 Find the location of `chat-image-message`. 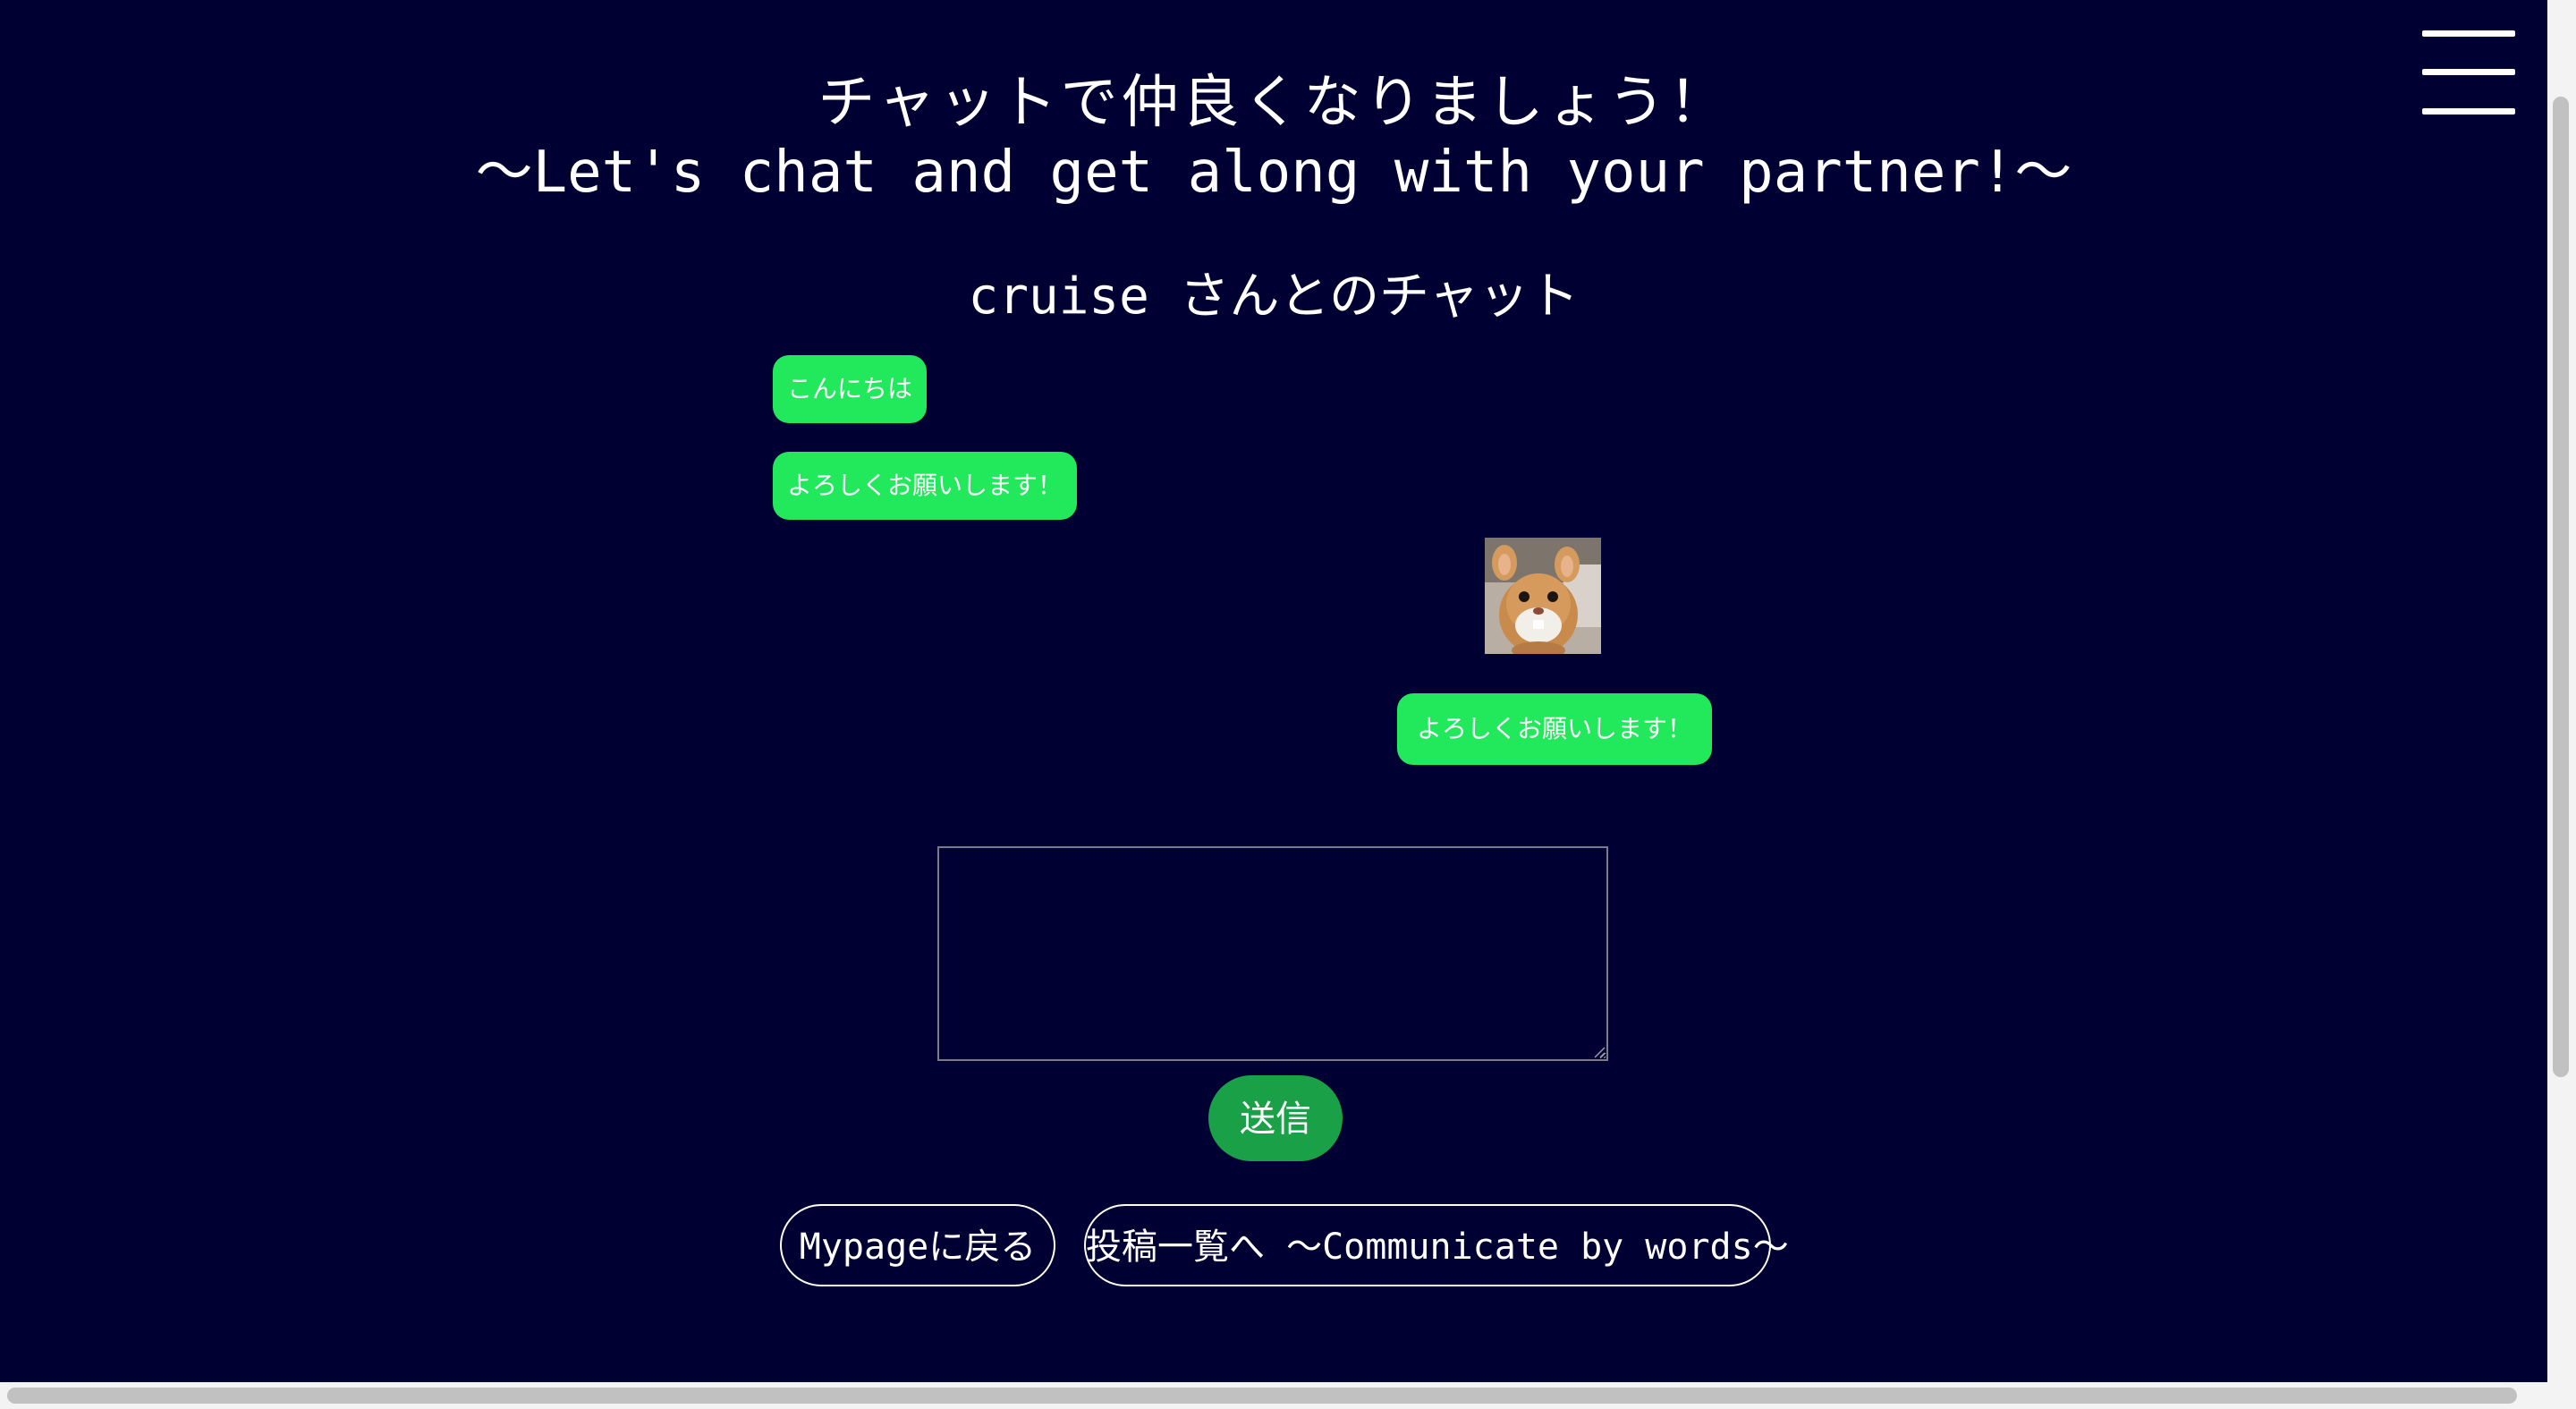

chat-image-message is located at coordinates (1543, 596).